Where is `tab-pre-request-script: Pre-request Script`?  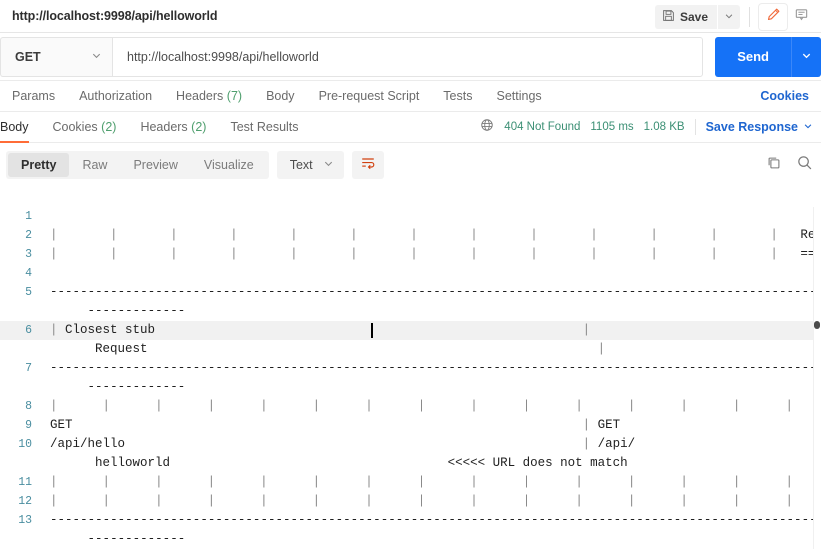
tab-pre-request-script: Pre-request Script is located at coordinates (369, 96).